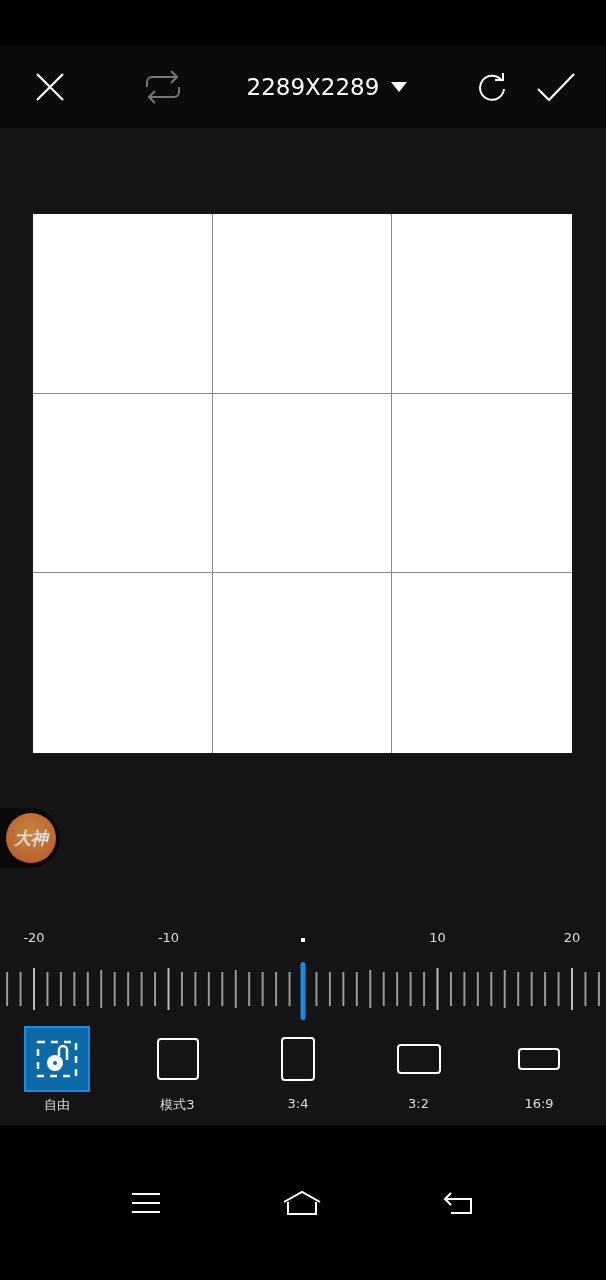 This screenshot has height=1280, width=606. I want to click on widget-logo: 大神, so click(31, 838).